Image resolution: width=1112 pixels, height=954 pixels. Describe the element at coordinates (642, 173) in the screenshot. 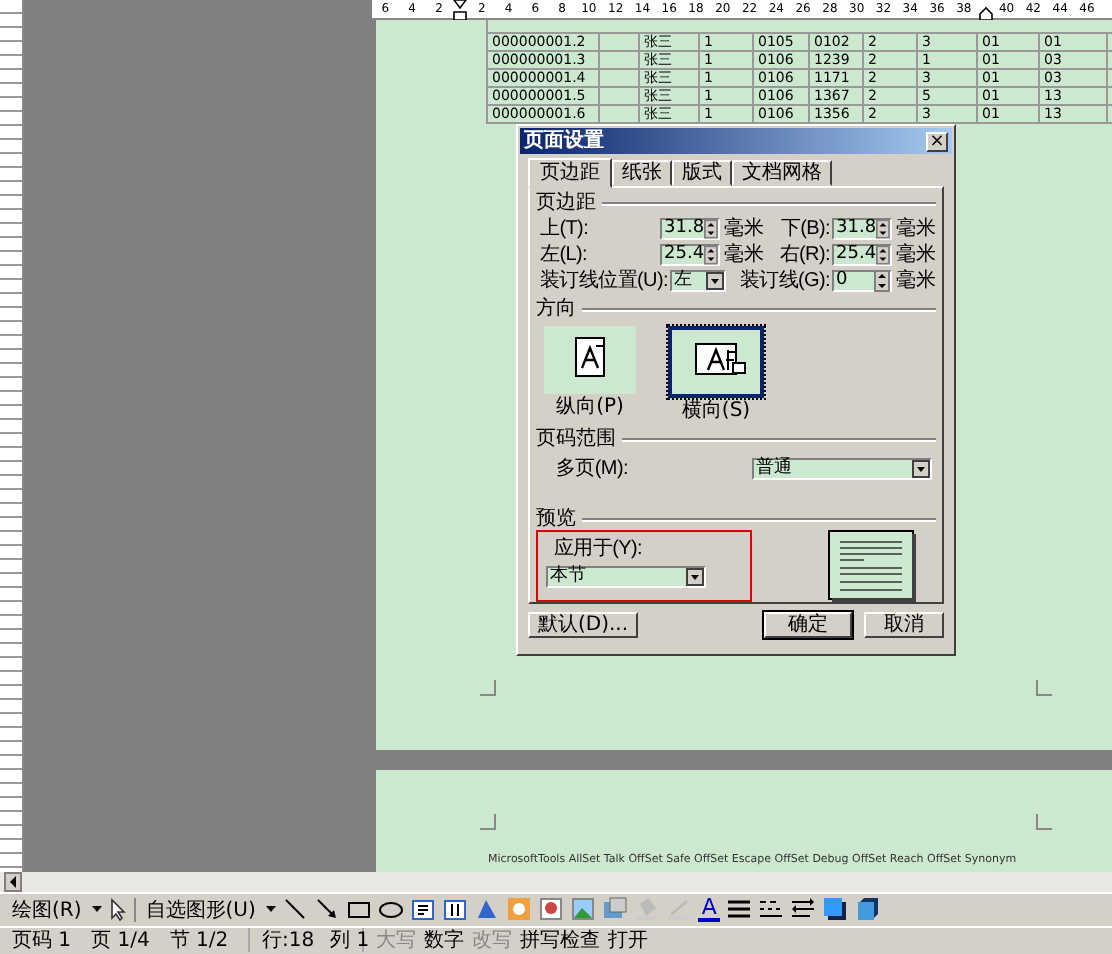

I see `tab: 纸张` at that location.